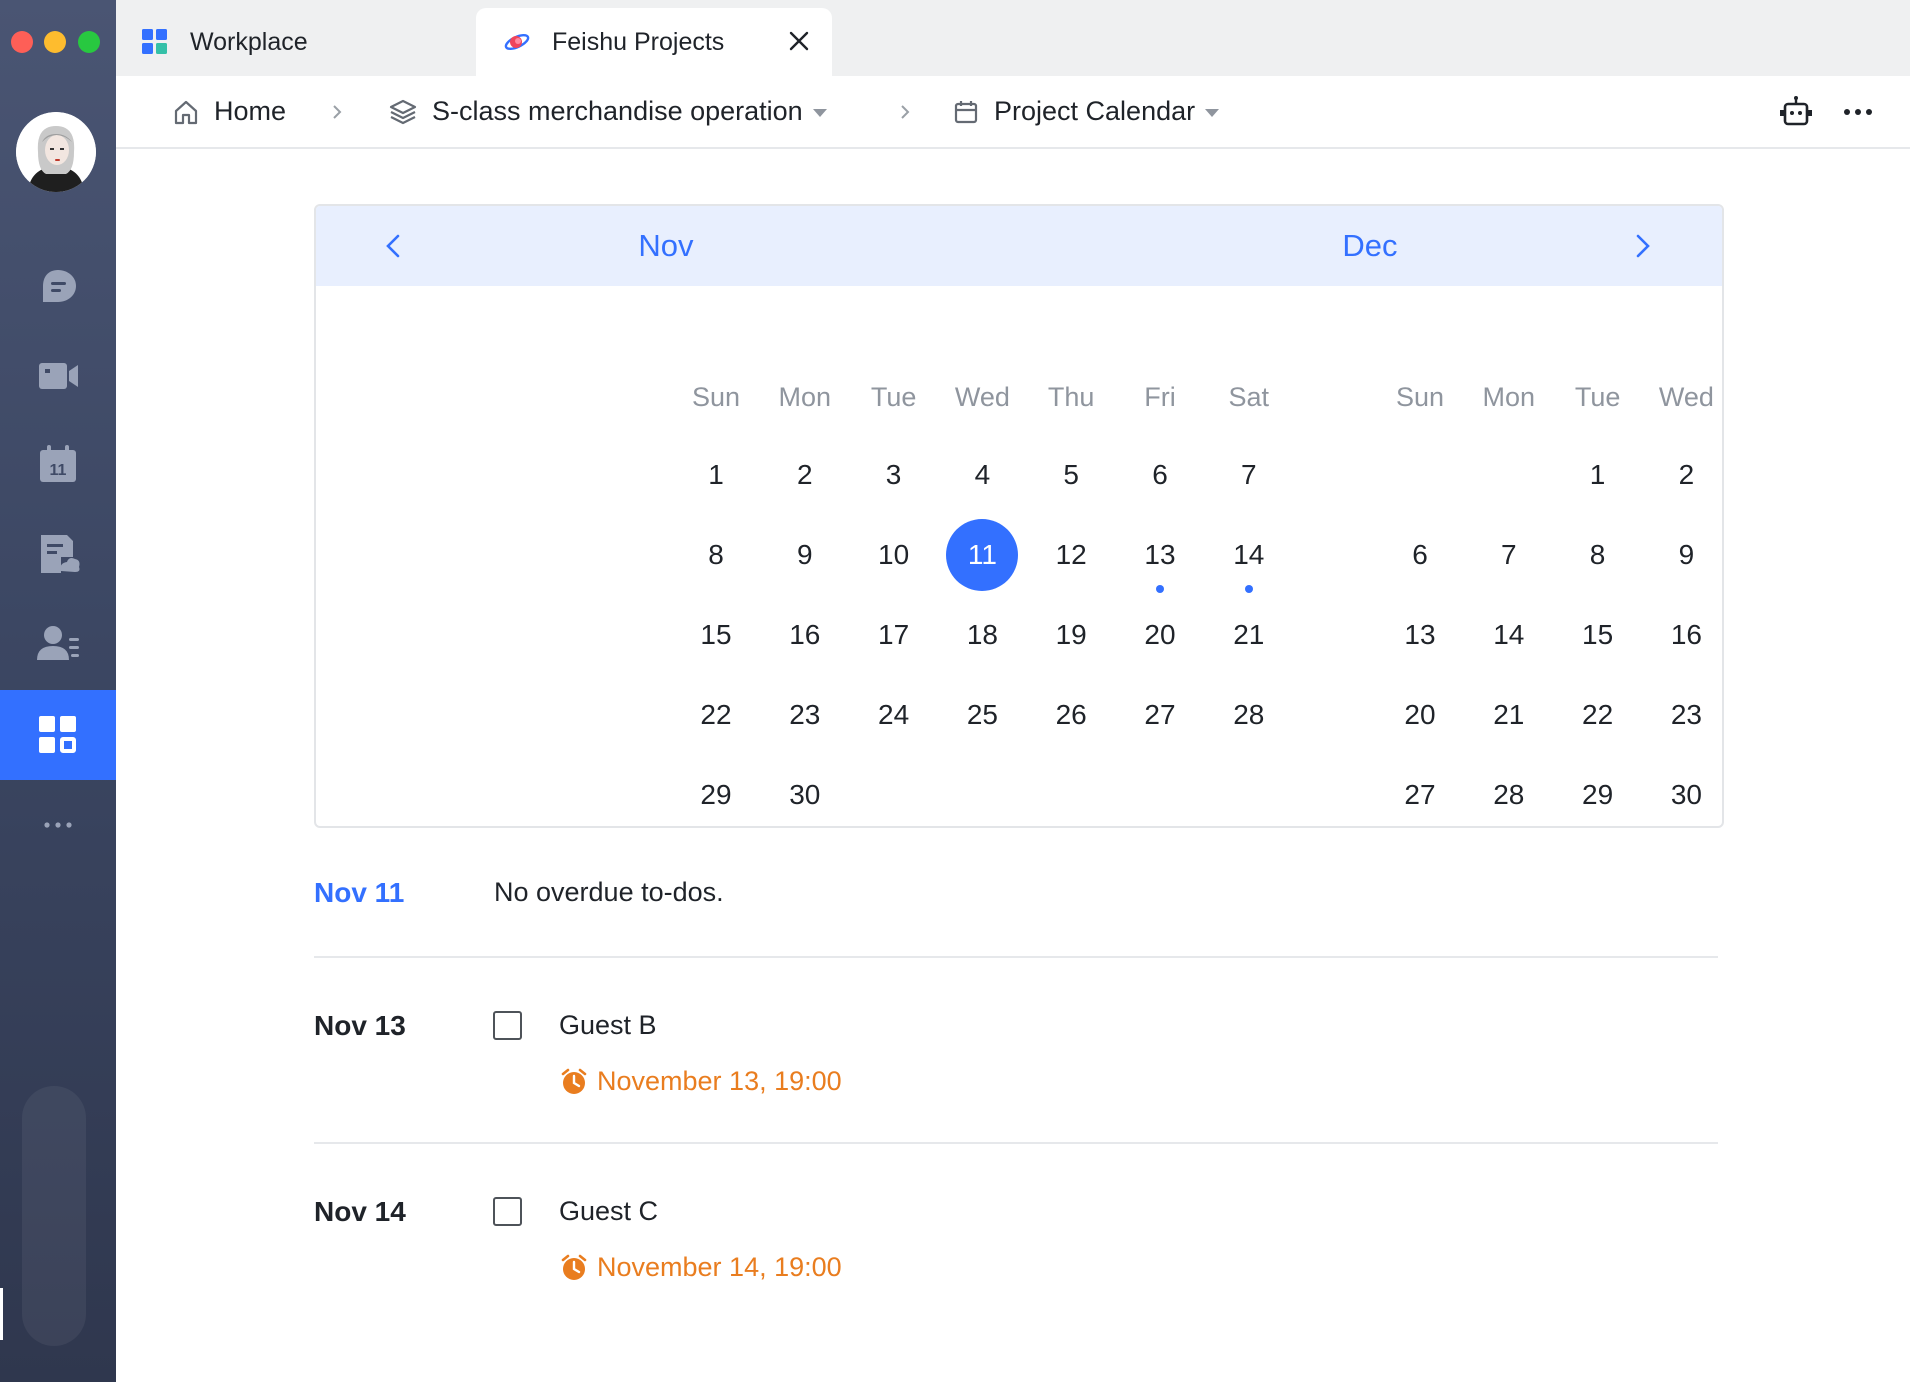 The height and width of the screenshot is (1382, 1910). Describe the element at coordinates (1796, 112) in the screenshot. I see `bot-icon` at that location.